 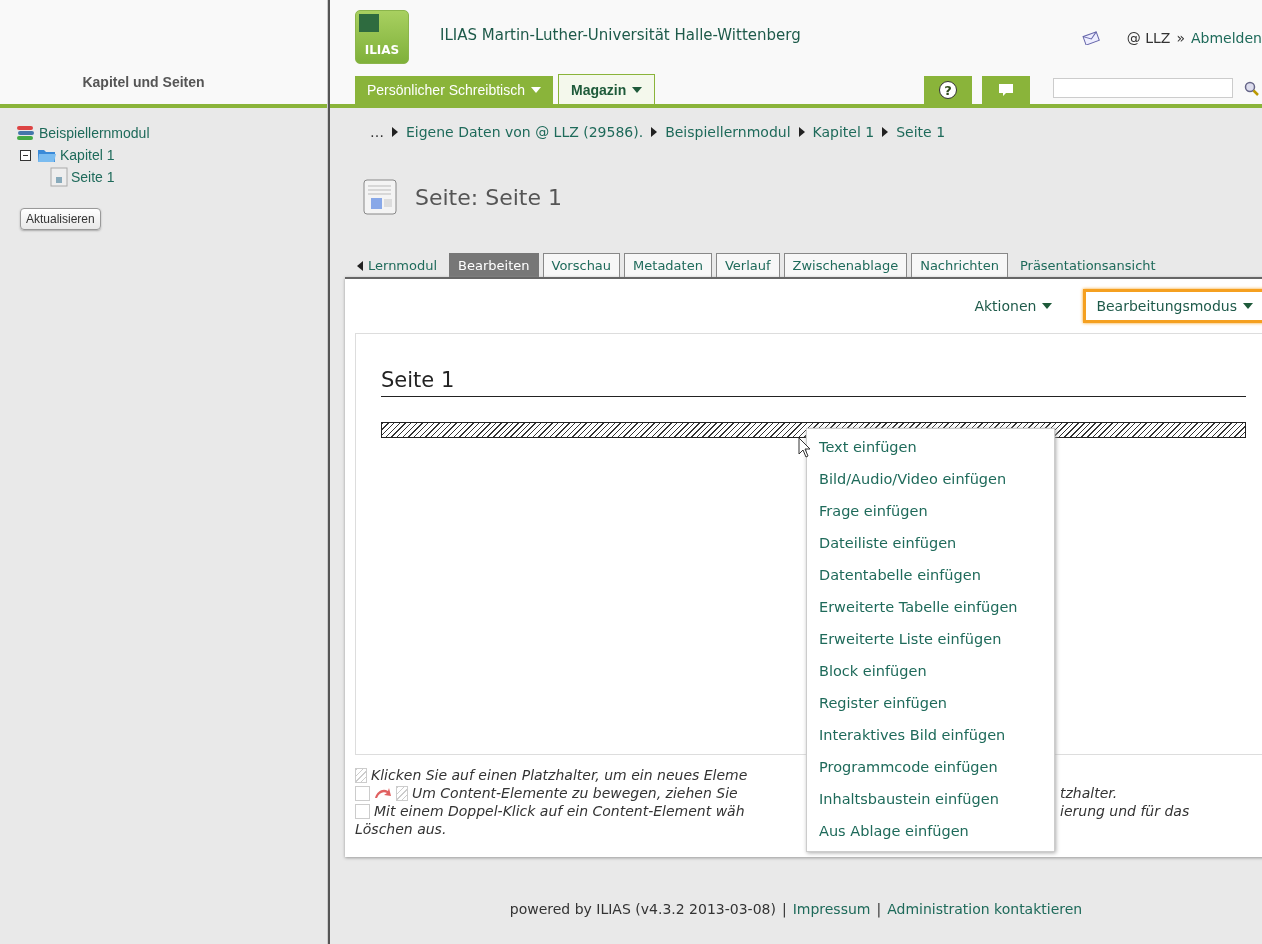 I want to click on editor-heading: Seite 1, so click(x=813, y=365).